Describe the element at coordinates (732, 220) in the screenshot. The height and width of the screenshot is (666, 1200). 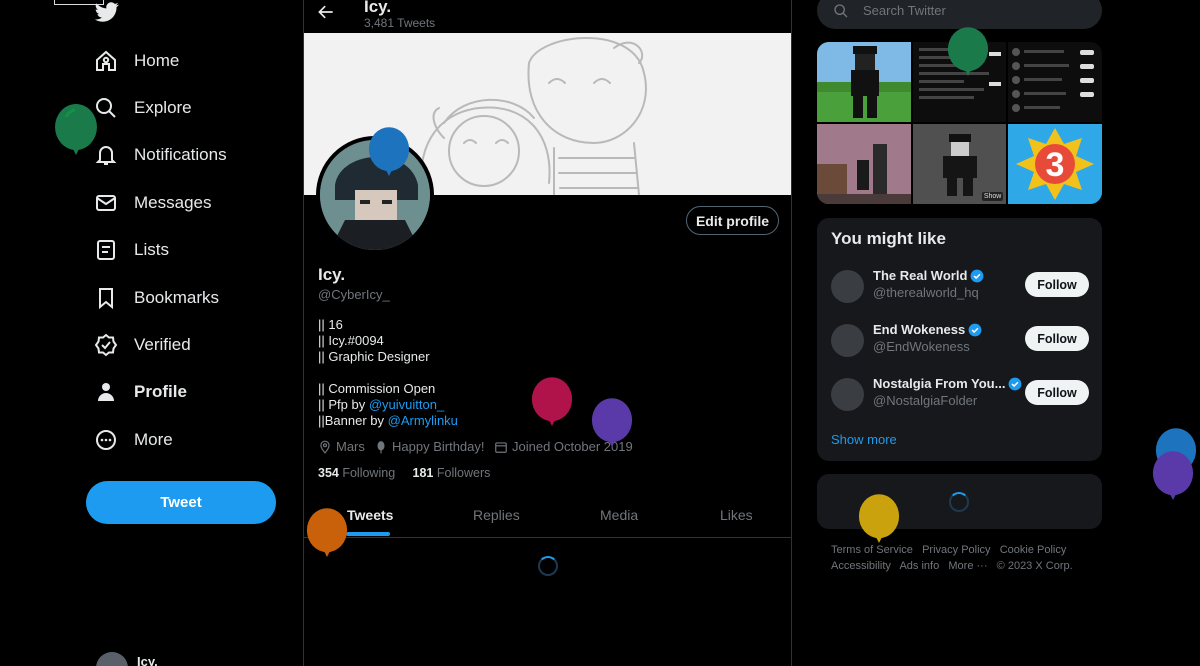
I see `edit-profile-button: Edit profile` at that location.